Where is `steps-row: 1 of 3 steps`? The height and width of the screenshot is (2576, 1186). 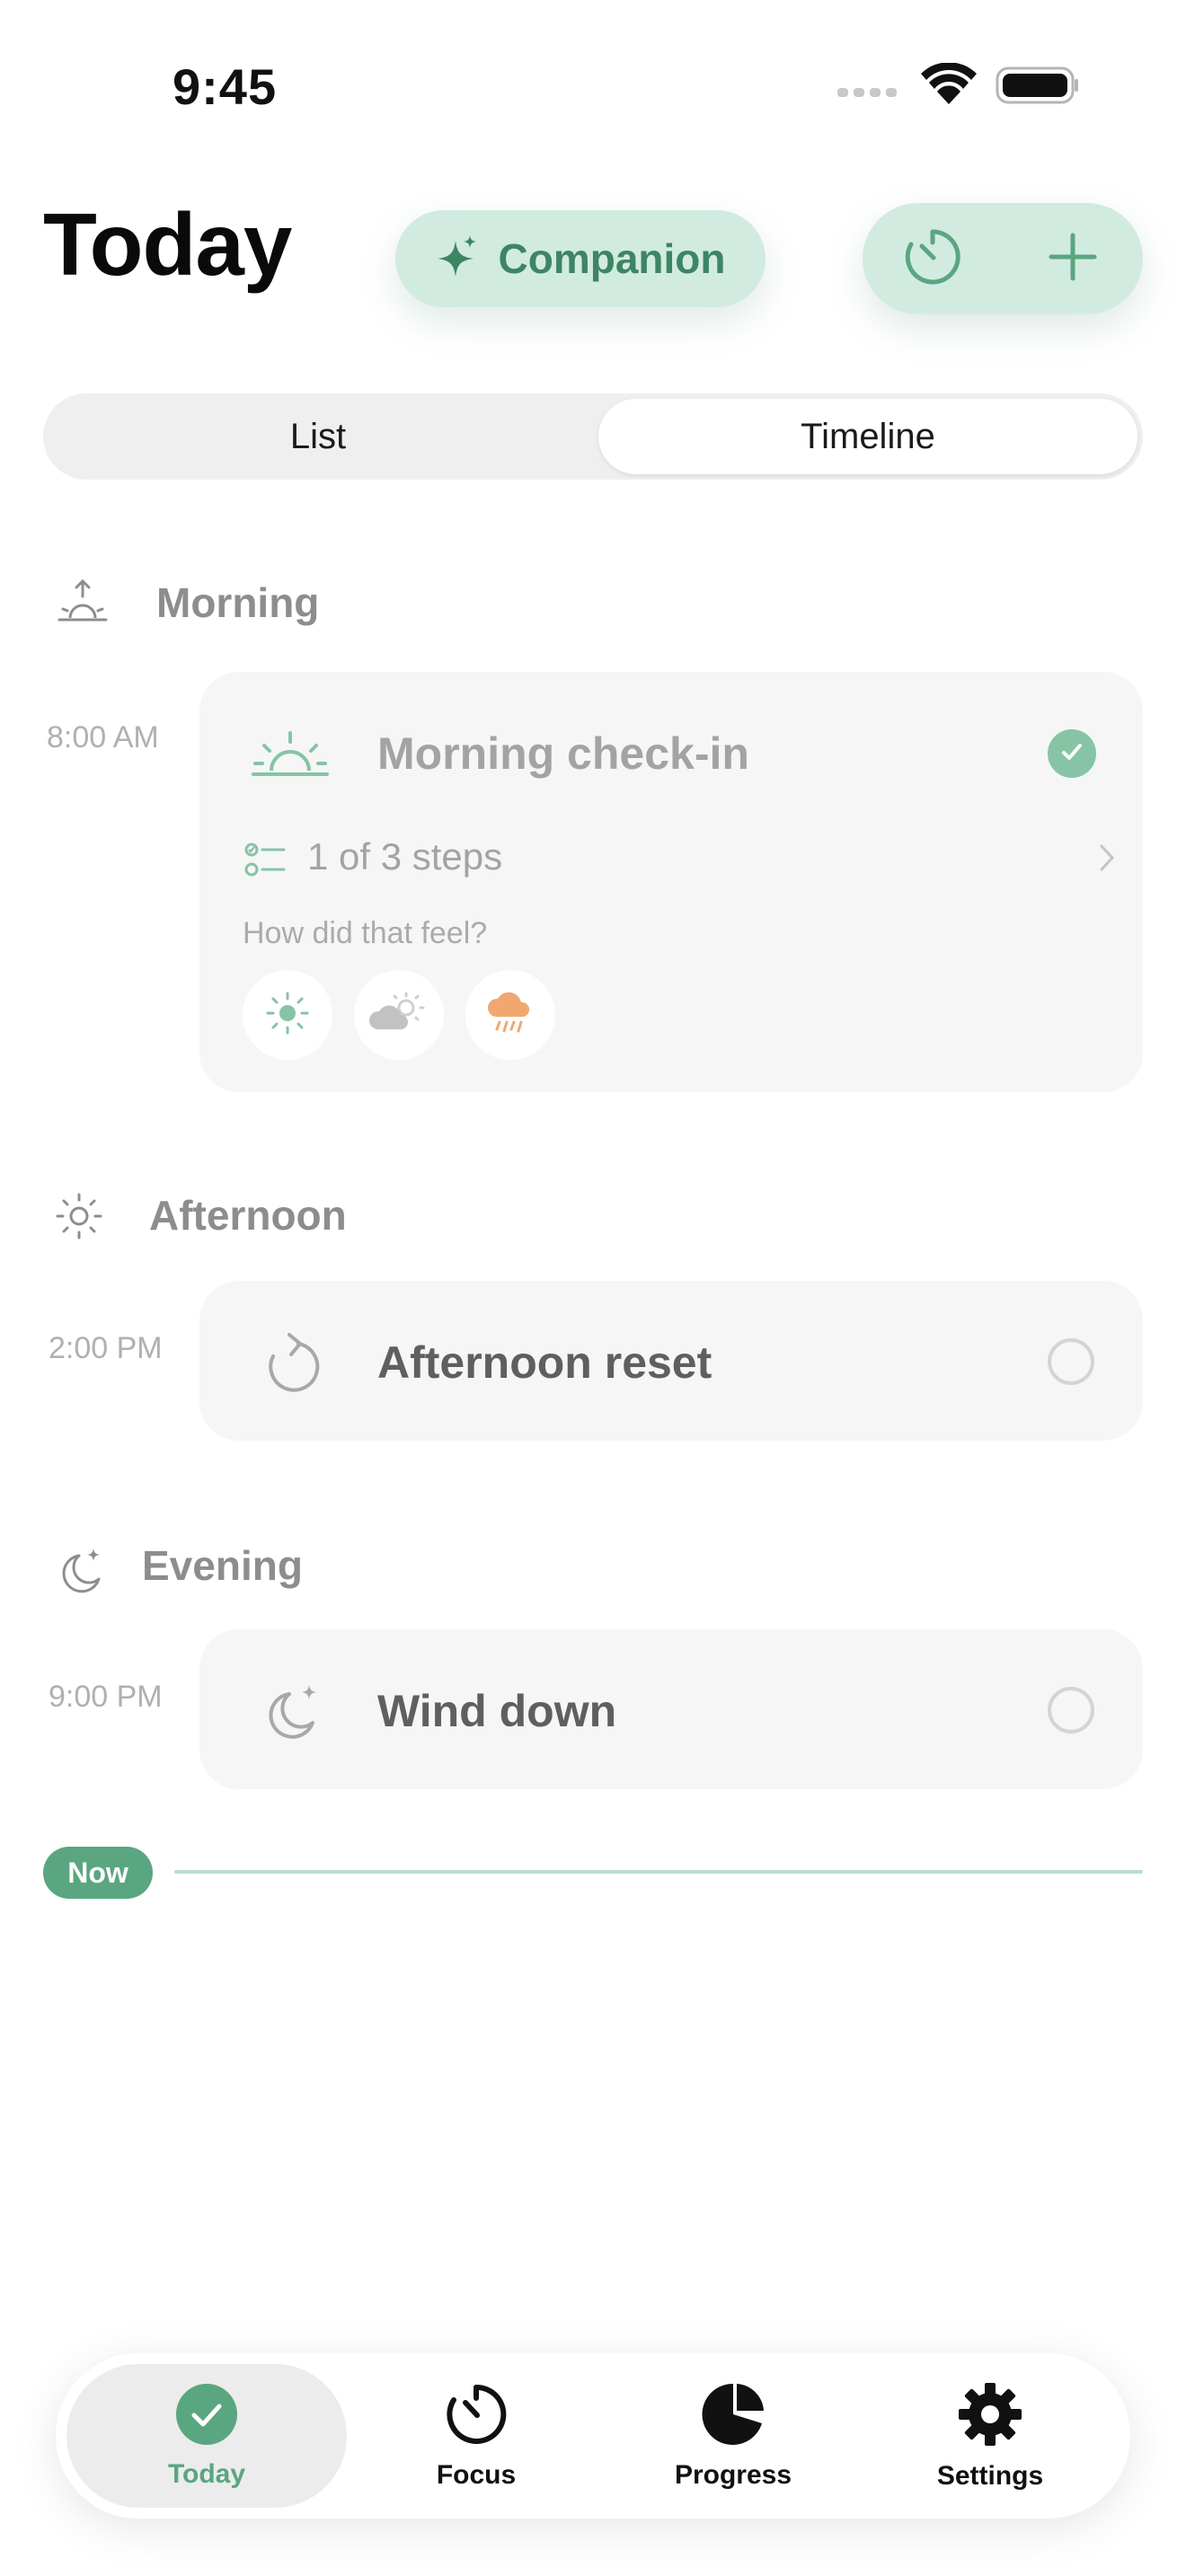
steps-row: 1 of 3 steps is located at coordinates (684, 860).